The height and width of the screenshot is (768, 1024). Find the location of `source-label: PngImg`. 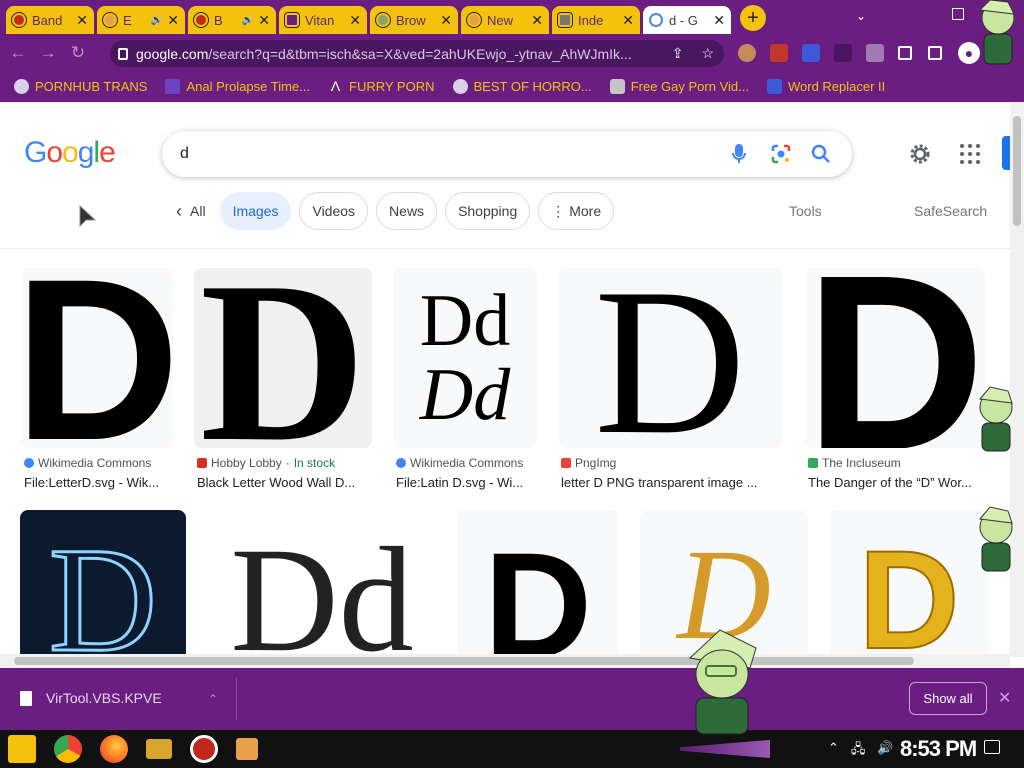

source-label: PngImg is located at coordinates (596, 463).